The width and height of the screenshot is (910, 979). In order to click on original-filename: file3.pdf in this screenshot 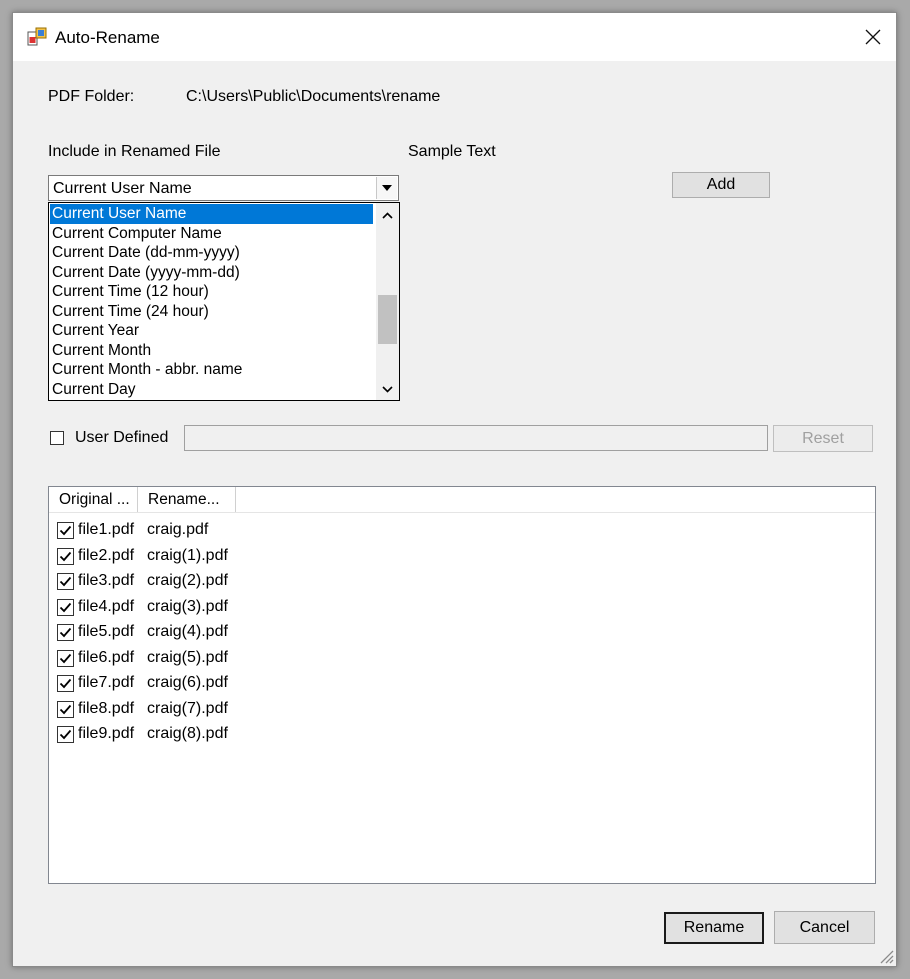, I will do `click(106, 580)`.